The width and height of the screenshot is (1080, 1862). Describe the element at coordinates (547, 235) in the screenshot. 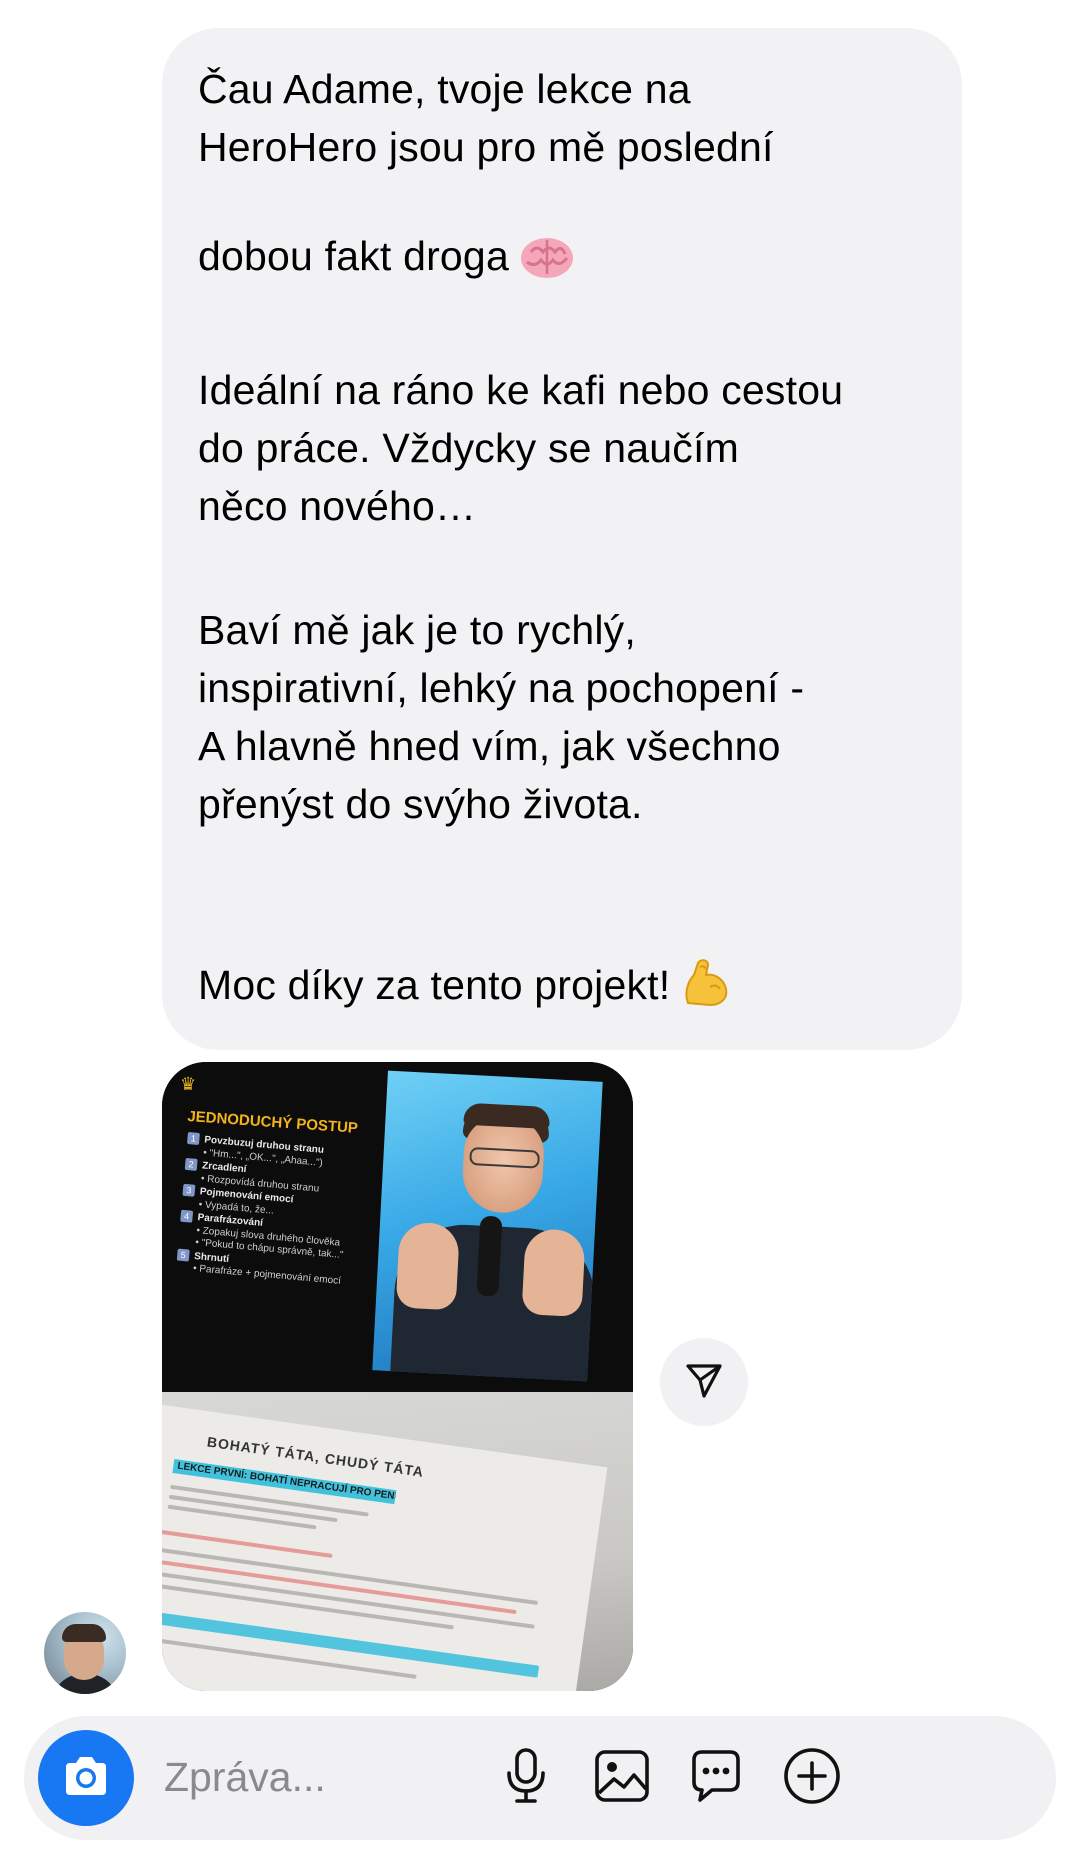

I see `brain-emoji` at that location.